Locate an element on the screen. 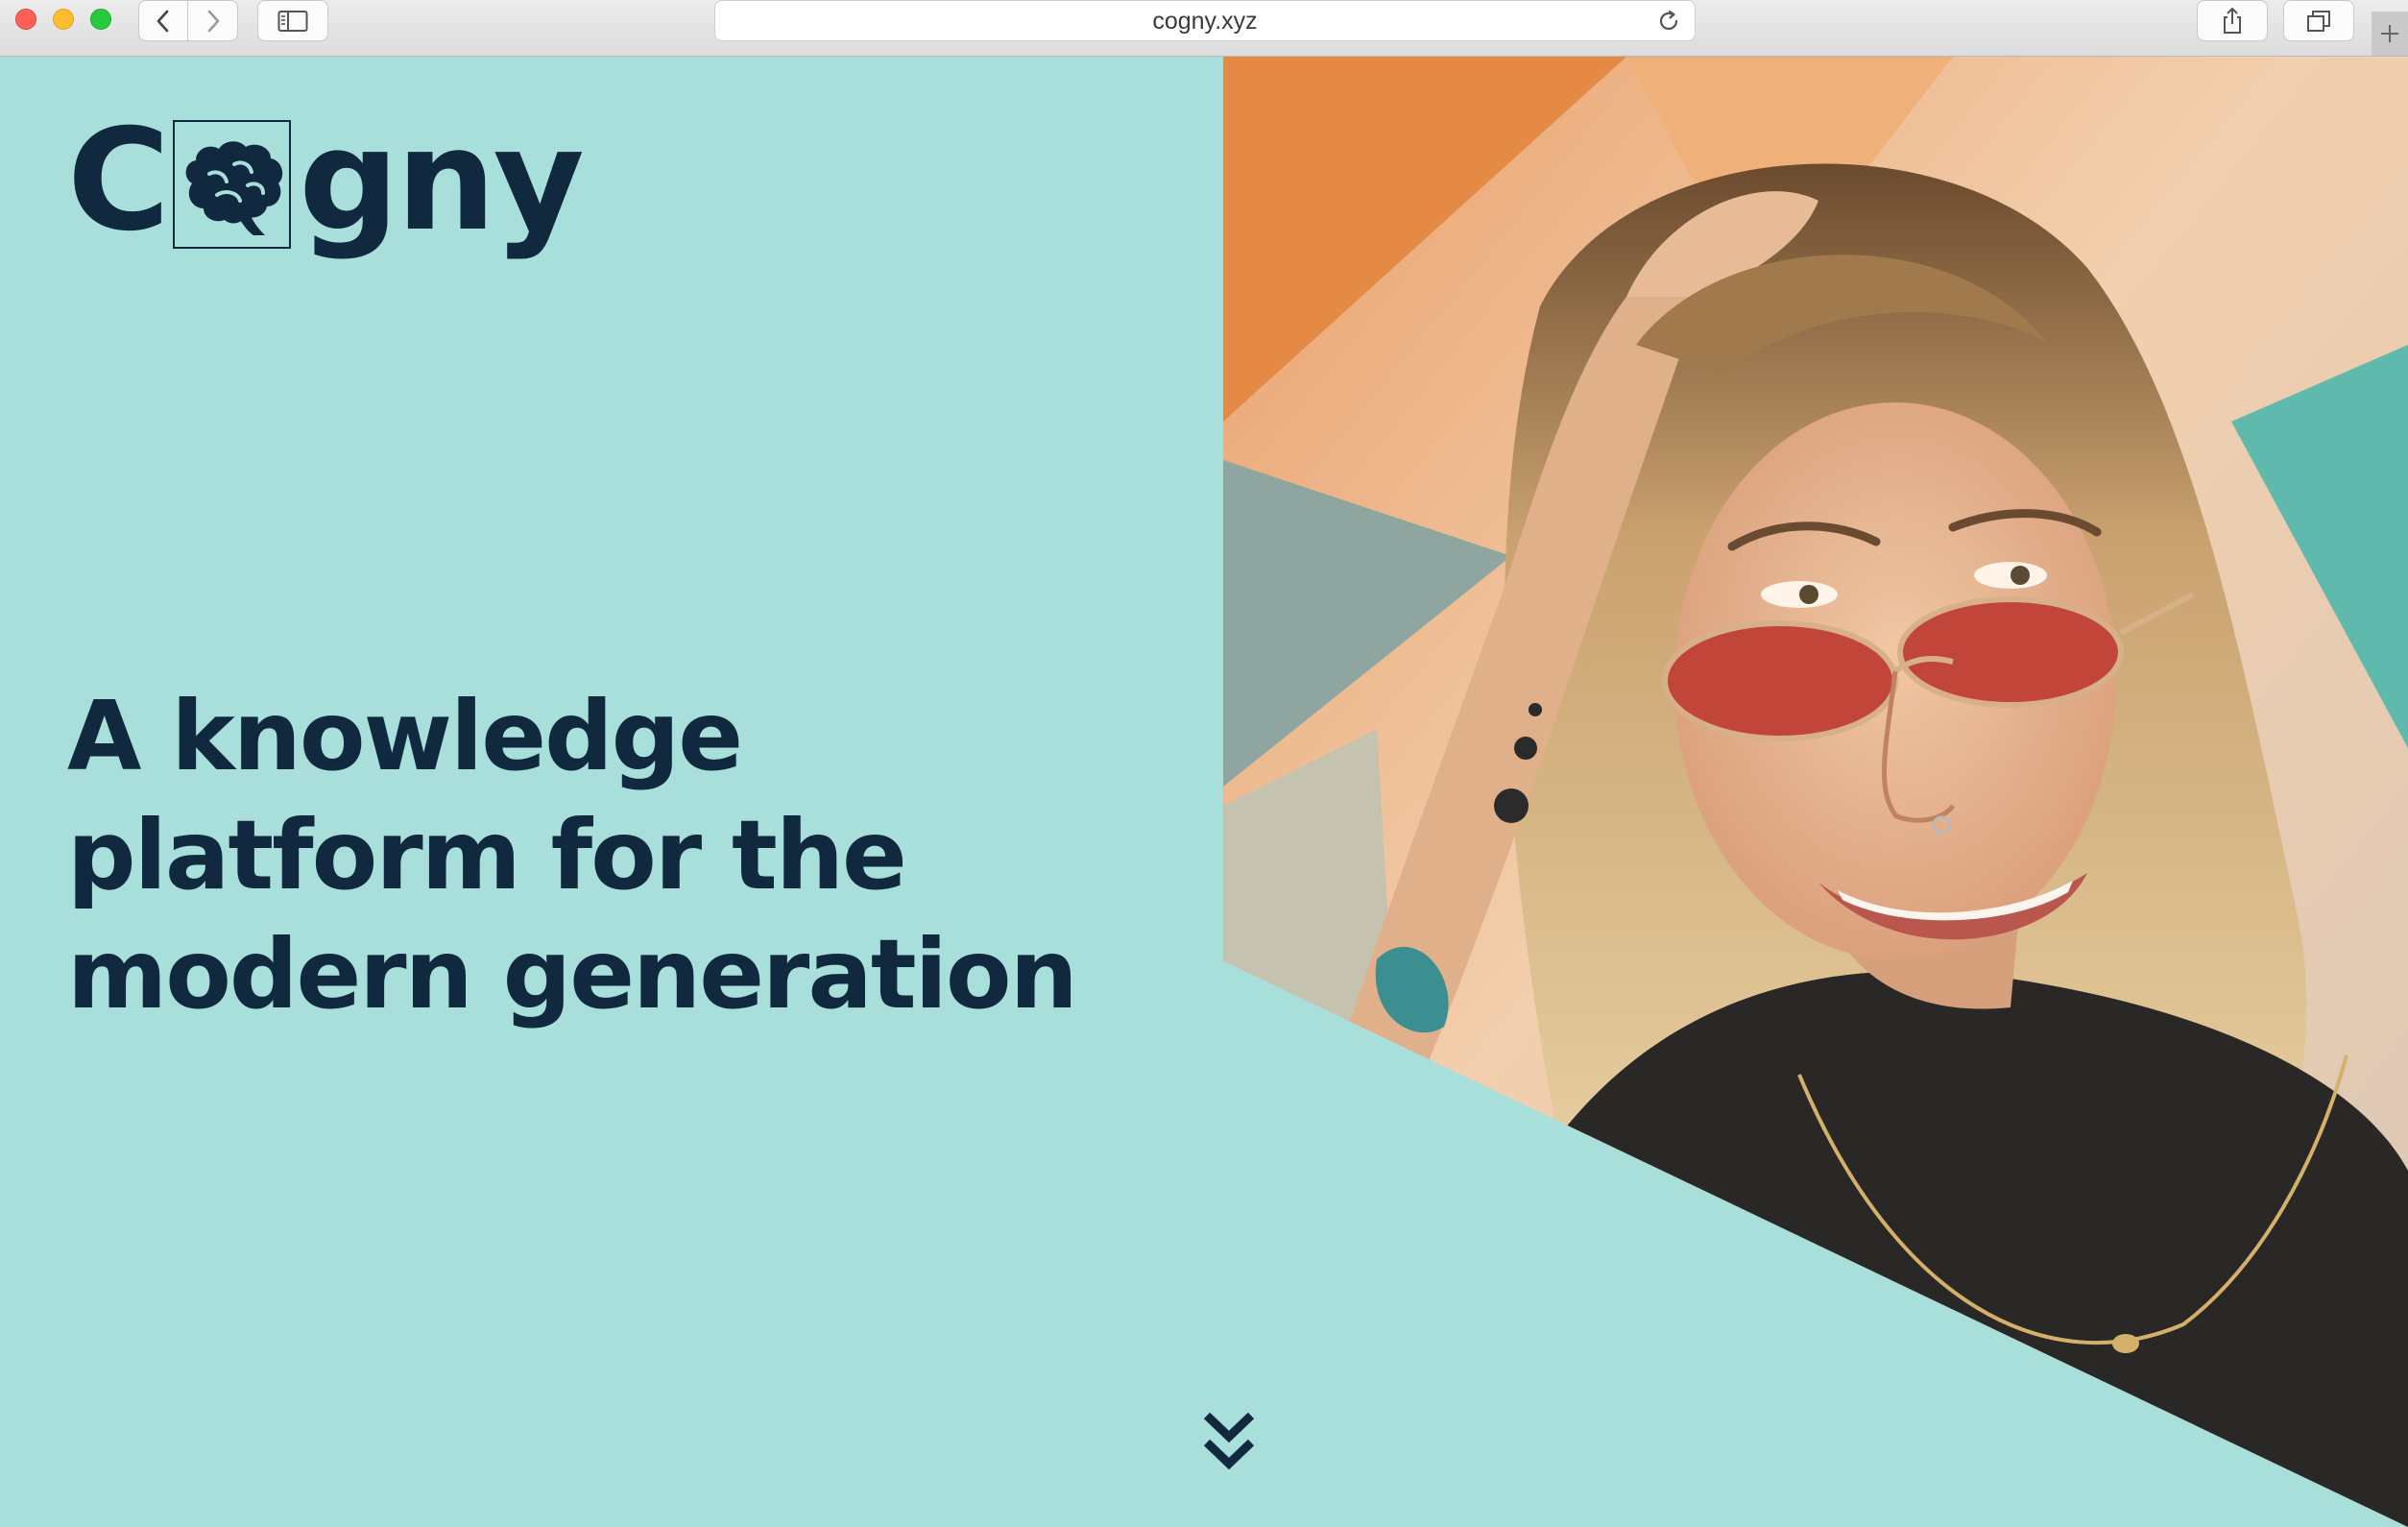 Image resolution: width=2408 pixels, height=1527 pixels. reload-icon is located at coordinates (1669, 21).